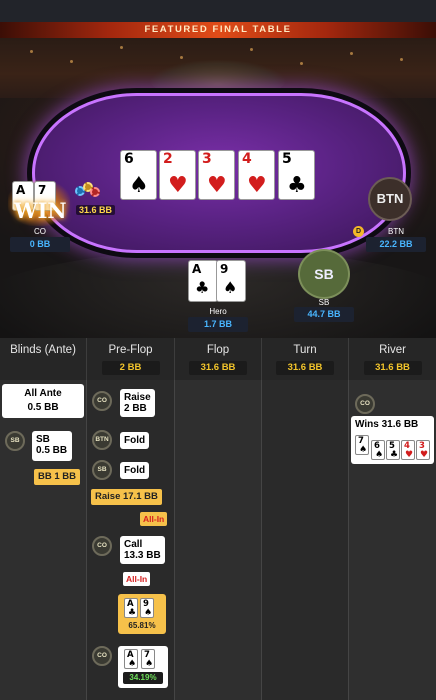 The image size is (436, 700). Describe the element at coordinates (96, 210) in the screenshot. I see `co-bet-amount: 31.6 BB` at that location.